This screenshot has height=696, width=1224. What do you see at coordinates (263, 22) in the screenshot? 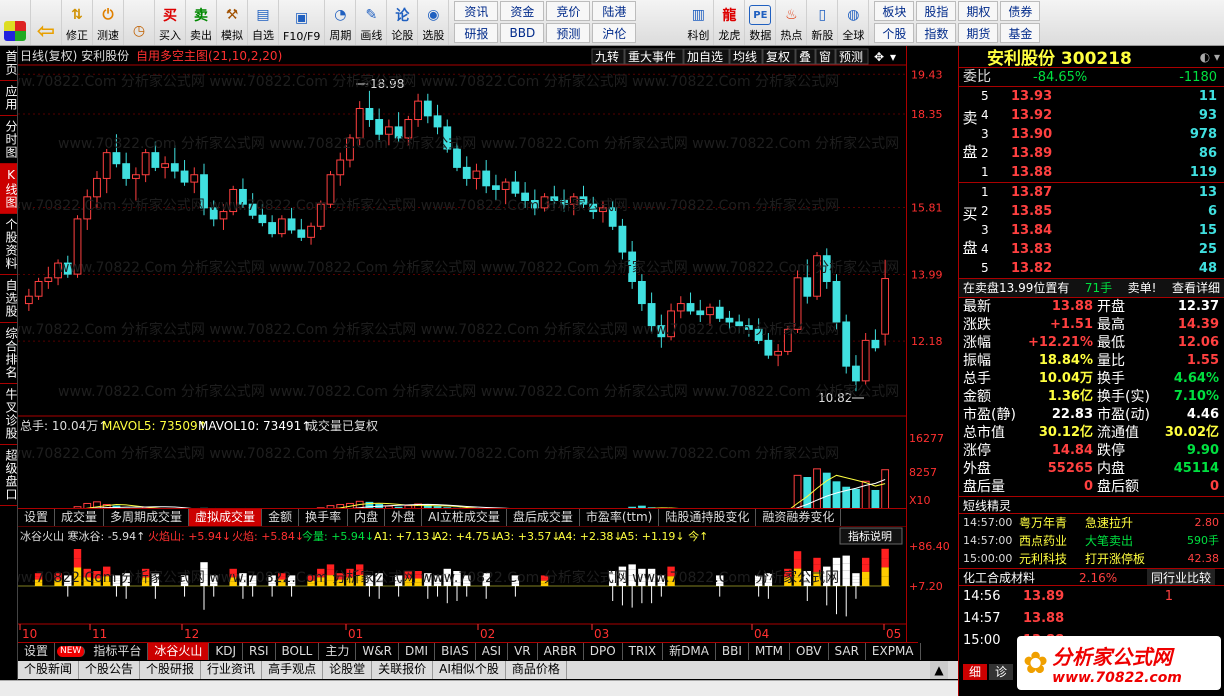
I see `favorites-button: ▤ 自选` at bounding box center [263, 22].